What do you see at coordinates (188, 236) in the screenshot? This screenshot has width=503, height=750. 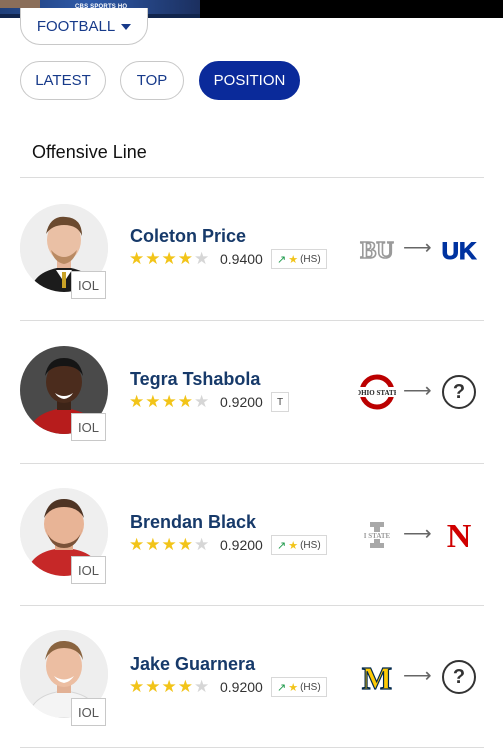 I see `player-name: Coleton Price` at bounding box center [188, 236].